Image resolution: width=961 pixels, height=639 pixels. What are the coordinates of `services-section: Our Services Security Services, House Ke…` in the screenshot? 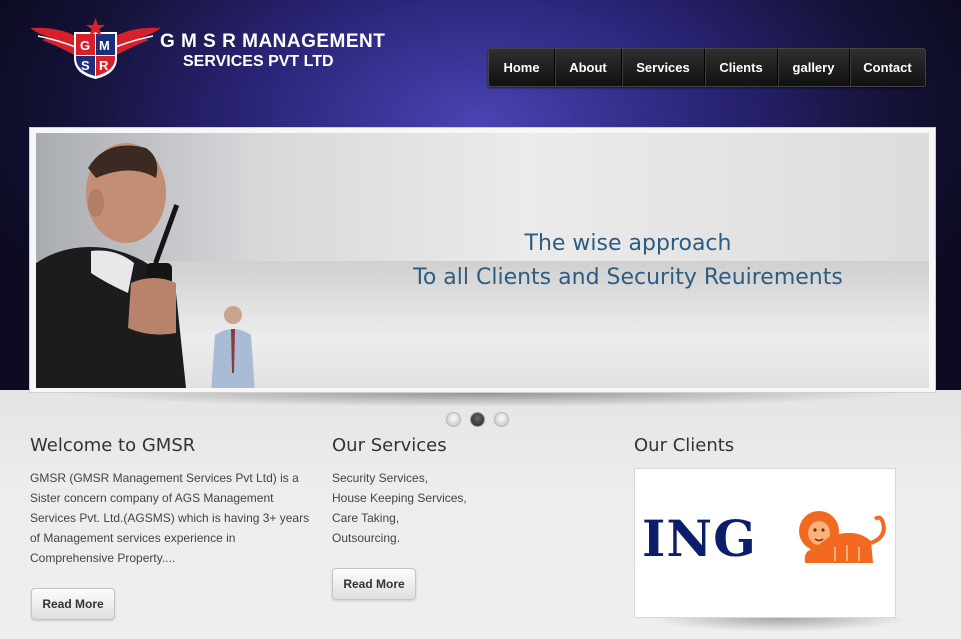 It's located at (457, 491).